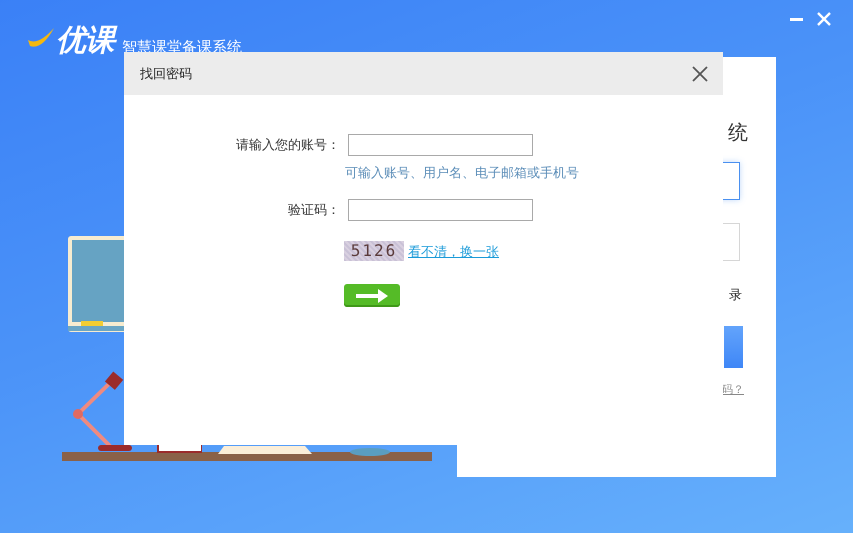 This screenshot has width=853, height=533. Describe the element at coordinates (796, 19) in the screenshot. I see `minimize-icon` at that location.